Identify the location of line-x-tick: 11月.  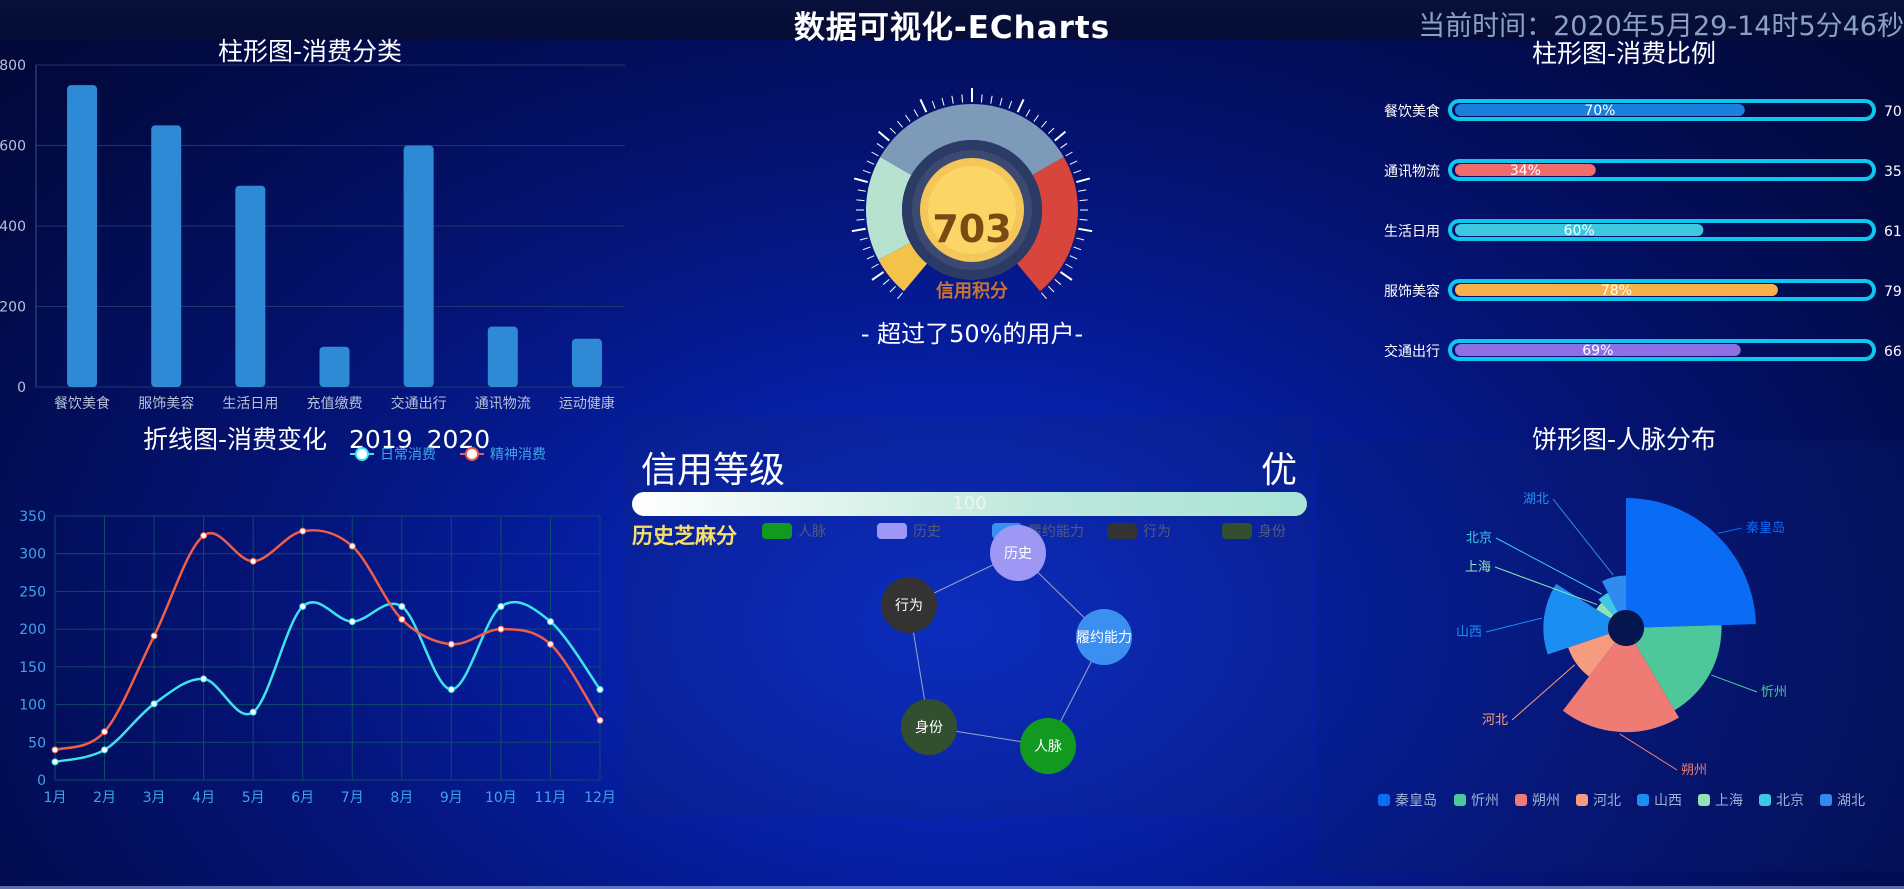
(551, 798).